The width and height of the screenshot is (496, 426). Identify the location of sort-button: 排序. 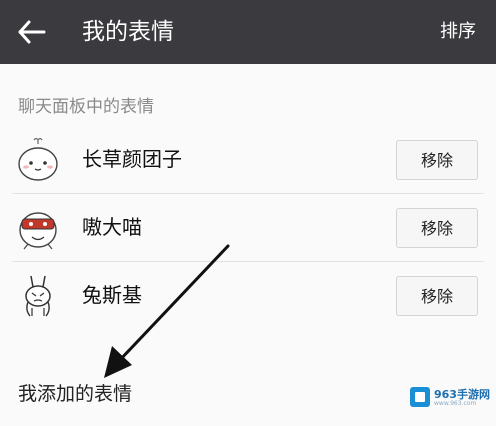
(458, 32).